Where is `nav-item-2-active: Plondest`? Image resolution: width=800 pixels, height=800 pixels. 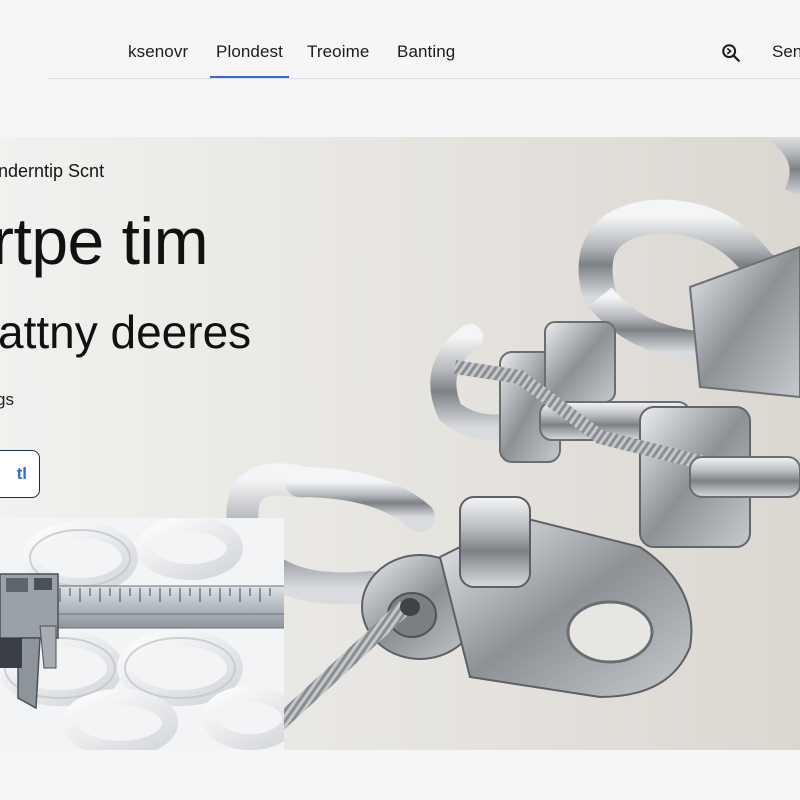
nav-item-2-active: Plondest is located at coordinates (249, 60).